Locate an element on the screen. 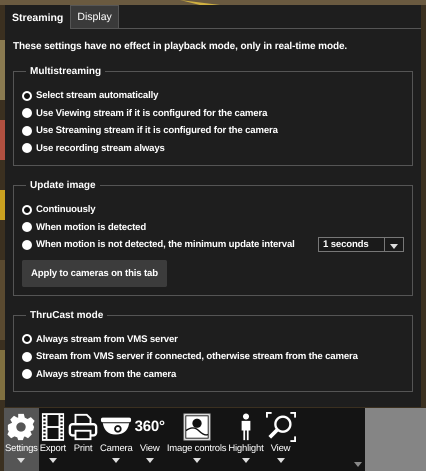 The height and width of the screenshot is (471, 426). option-label: Always stream from VMS server is located at coordinates (107, 339).